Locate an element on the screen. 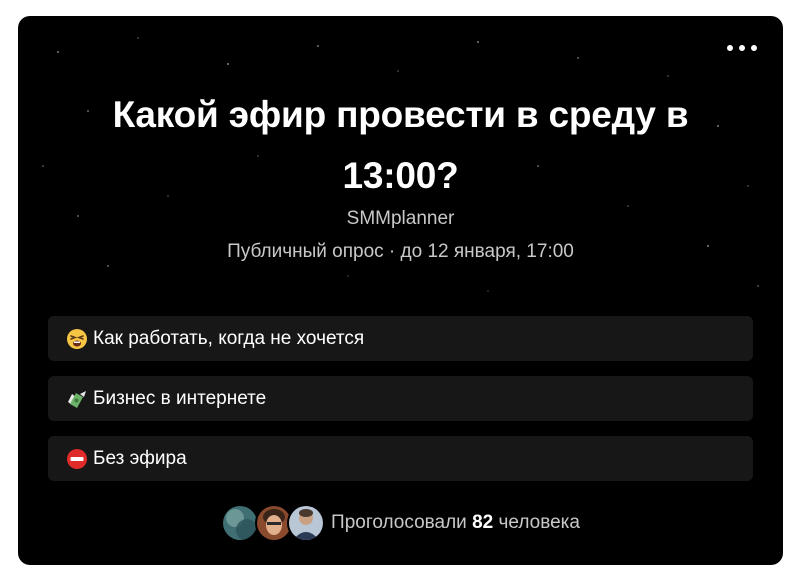 The image size is (802, 580). poll-option-3: Без эфира is located at coordinates (400, 458).